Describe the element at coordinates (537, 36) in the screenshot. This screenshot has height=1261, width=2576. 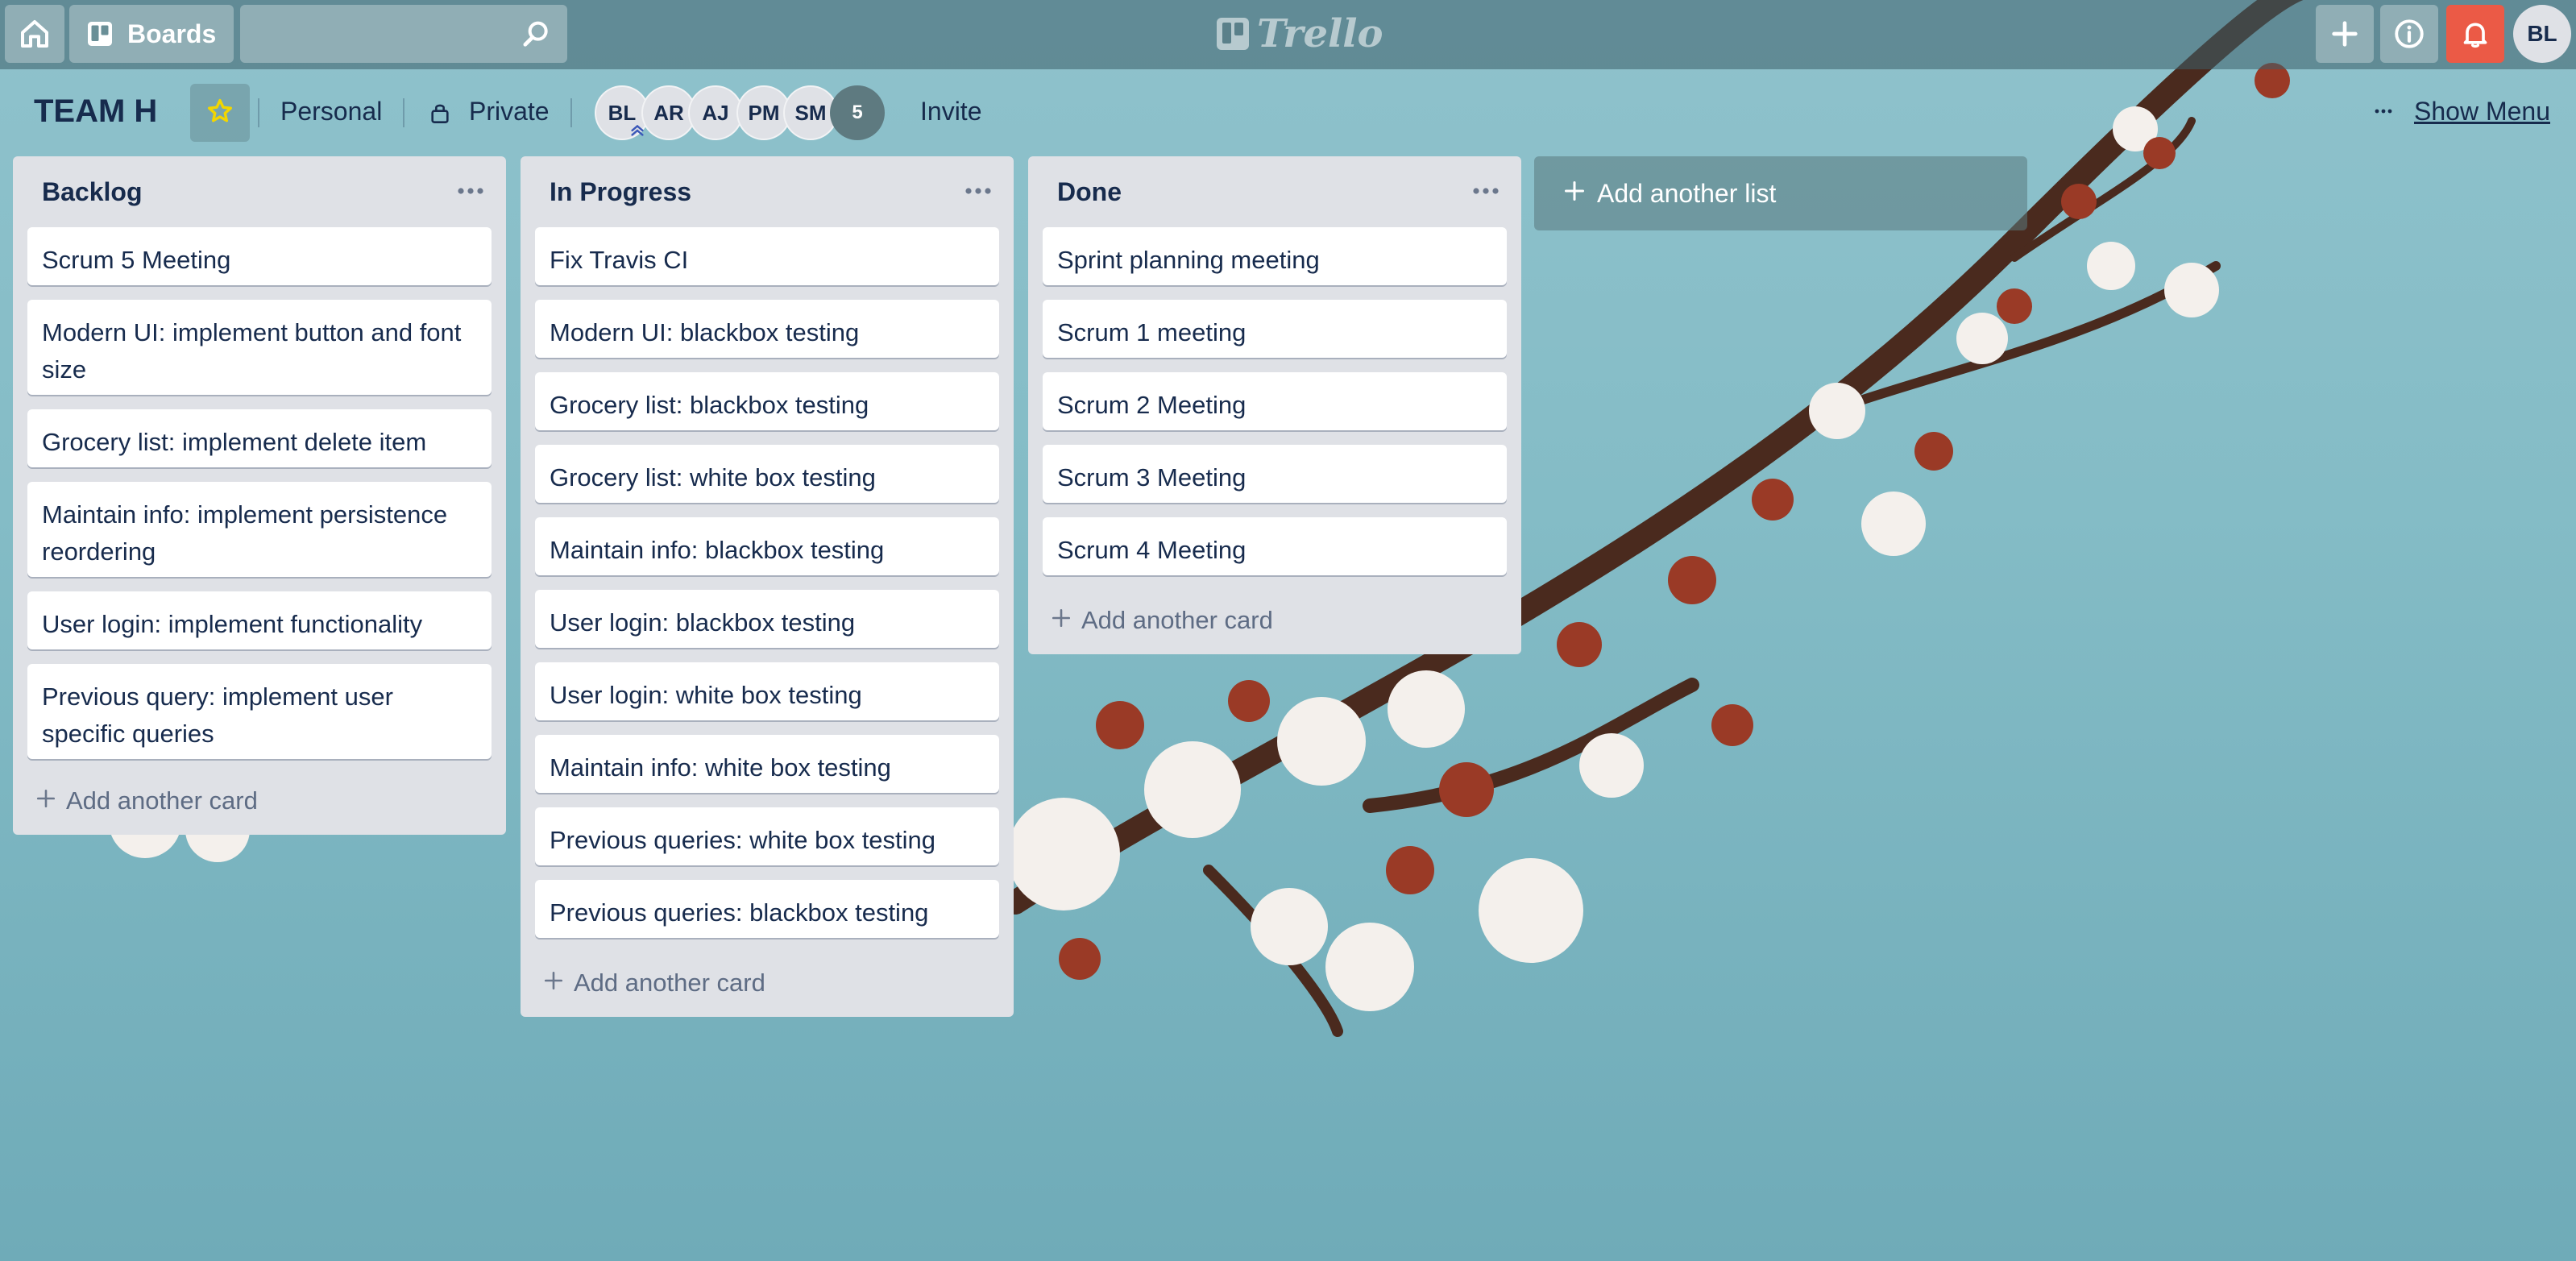
I see `search-icon` at that location.